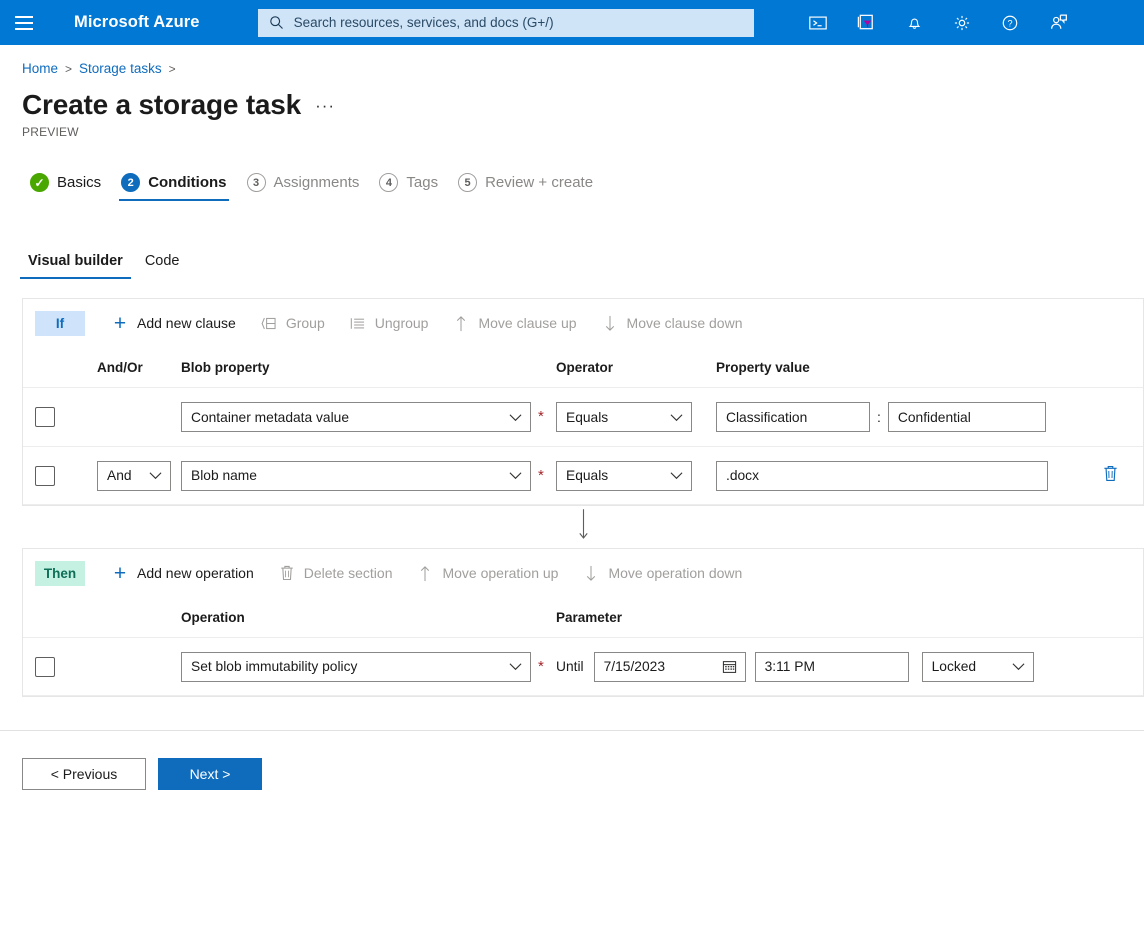 The image size is (1144, 952). What do you see at coordinates (518, 22) in the screenshot?
I see `search-input` at bounding box center [518, 22].